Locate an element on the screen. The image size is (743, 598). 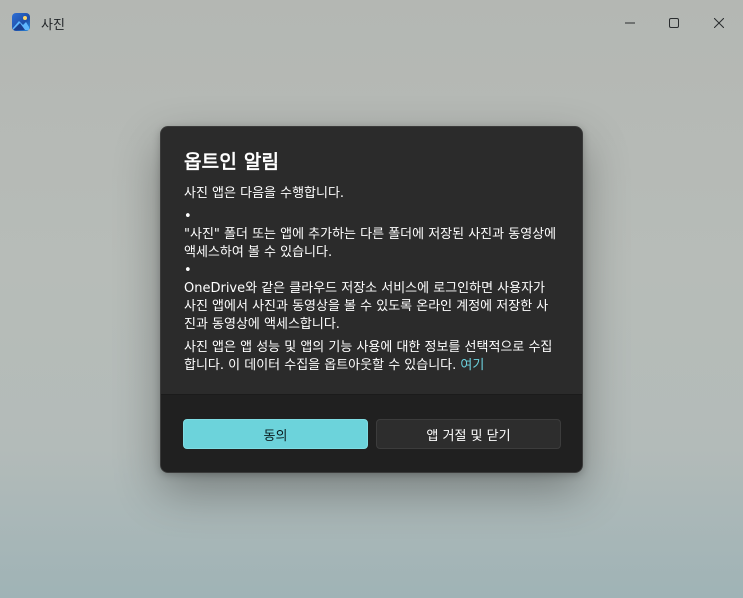
reject-and-close-button: 앱 거절 및 닫기 is located at coordinates (468, 434).